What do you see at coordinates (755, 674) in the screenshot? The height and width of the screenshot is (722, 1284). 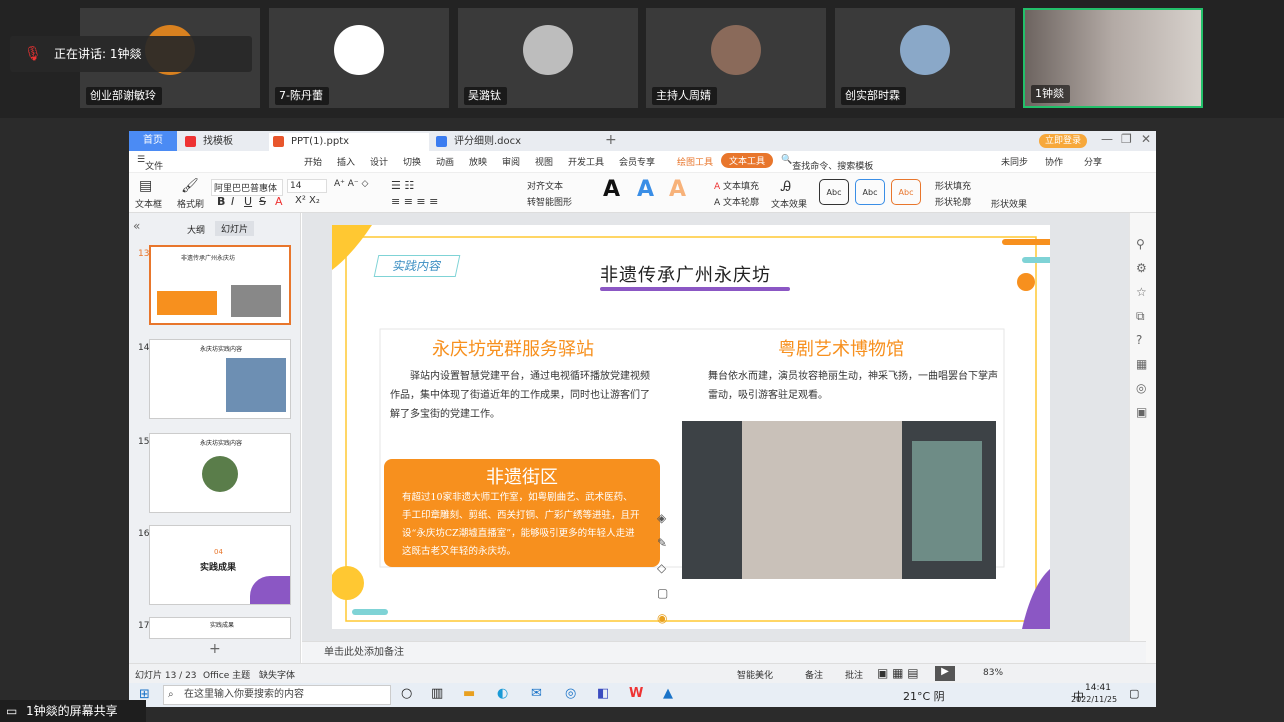 I see `smart-beautify: 智能美化` at bounding box center [755, 674].